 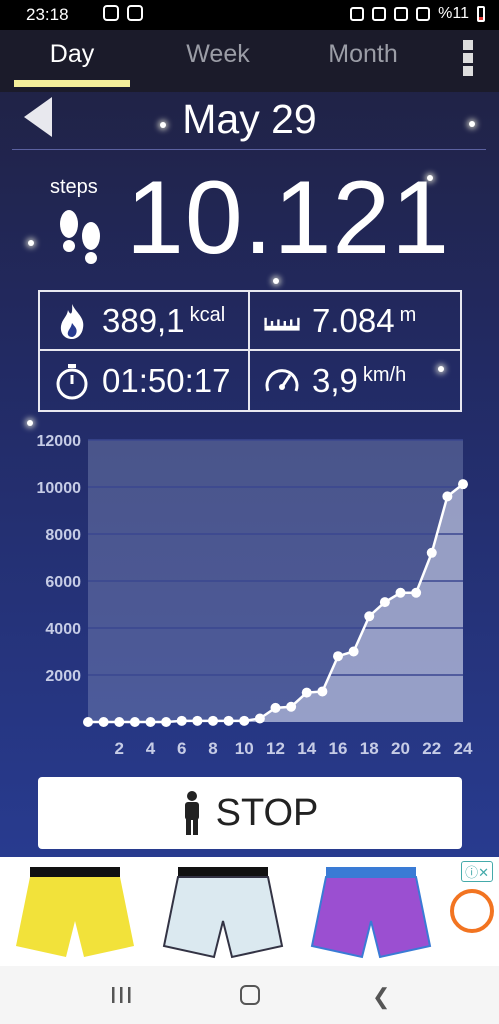 What do you see at coordinates (357, 14) in the screenshot?
I see `alarm-icon` at bounding box center [357, 14].